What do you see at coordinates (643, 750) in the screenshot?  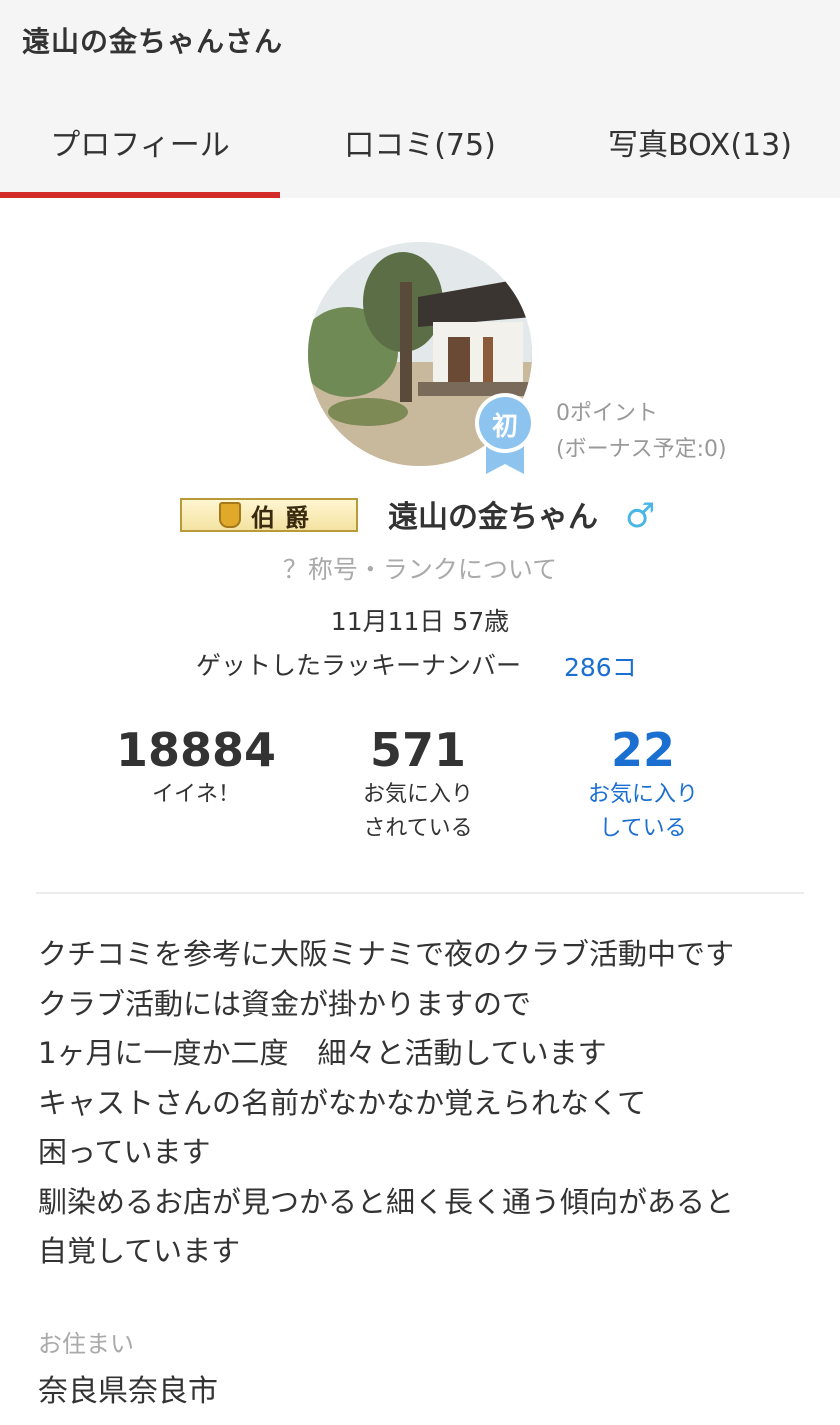 I see `stat-favoriting-value: 22` at bounding box center [643, 750].